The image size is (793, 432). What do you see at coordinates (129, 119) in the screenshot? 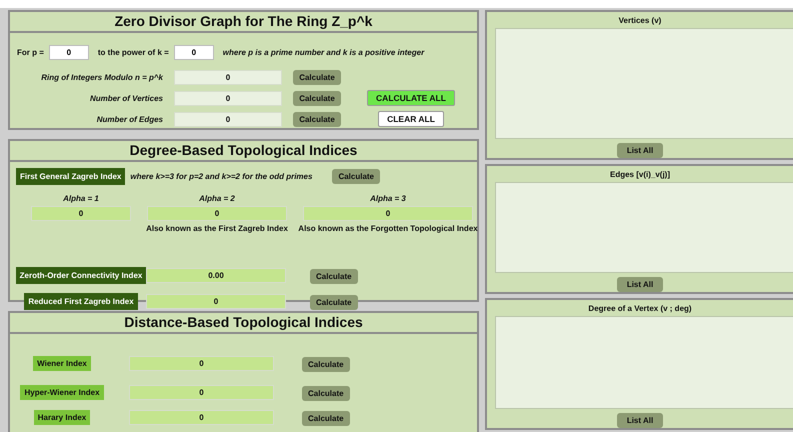
I see `row-label: Number of Edges` at bounding box center [129, 119].